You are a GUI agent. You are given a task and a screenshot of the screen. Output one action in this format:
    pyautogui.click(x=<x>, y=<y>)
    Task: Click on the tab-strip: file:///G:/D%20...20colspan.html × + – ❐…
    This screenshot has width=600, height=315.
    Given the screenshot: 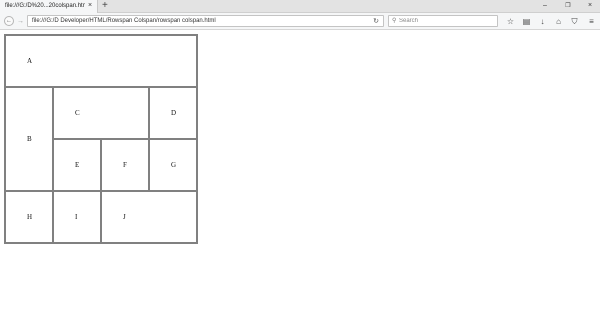 What is the action you would take?
    pyautogui.click(x=300, y=6)
    